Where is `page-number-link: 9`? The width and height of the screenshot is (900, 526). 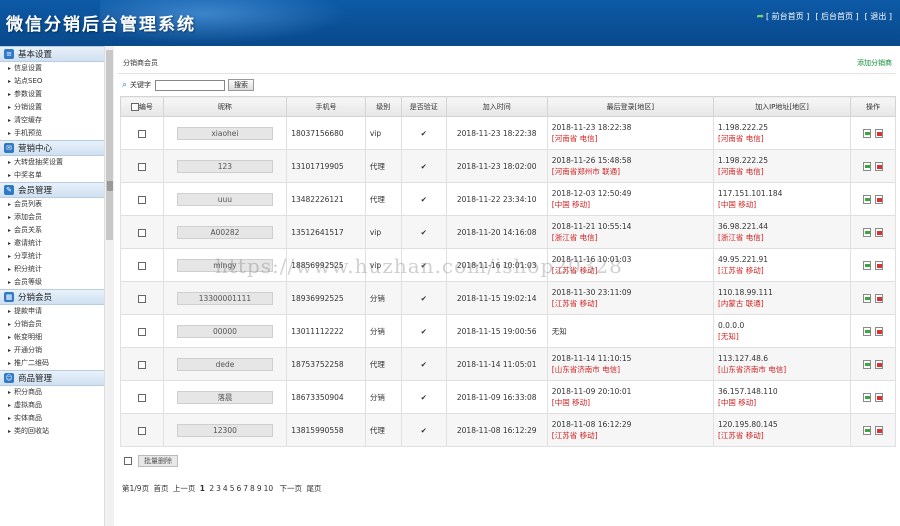
page-number-link: 9 is located at coordinates (259, 488).